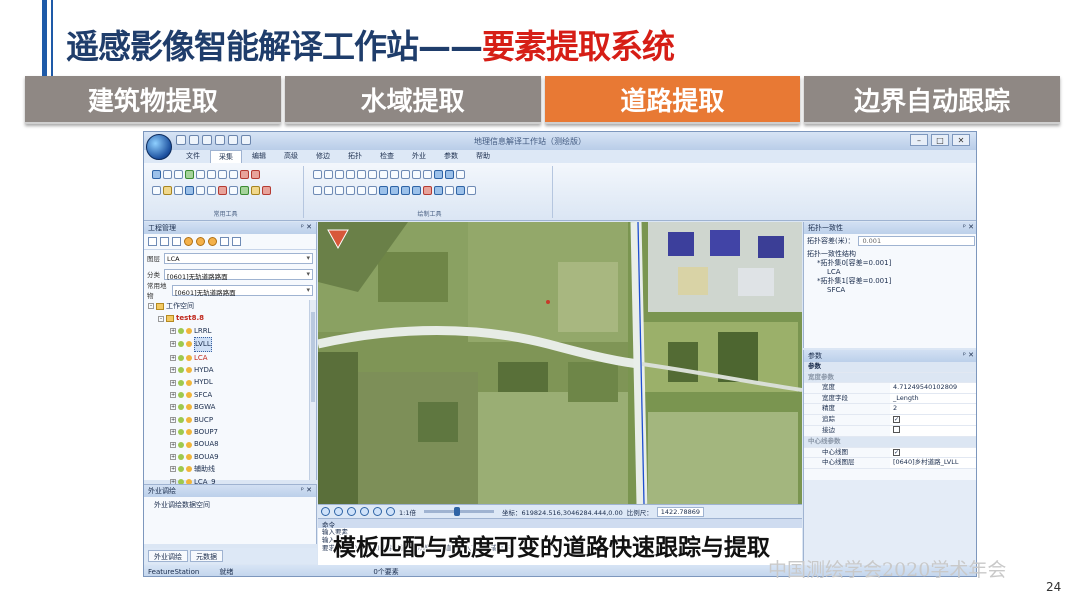  Describe the element at coordinates (291, 156) in the screenshot. I see `menu-advanced: 高级` at that location.